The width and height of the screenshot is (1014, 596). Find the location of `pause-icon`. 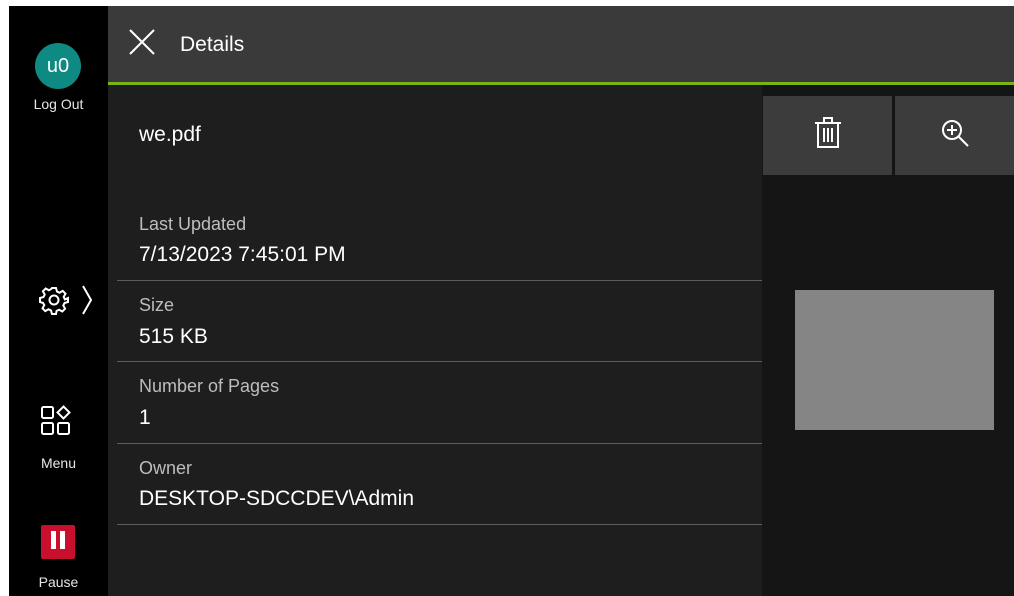

pause-icon is located at coordinates (58, 542).